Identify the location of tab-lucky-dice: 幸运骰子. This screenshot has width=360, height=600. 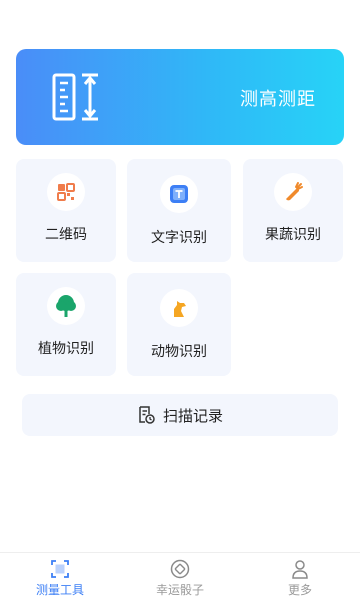
(180, 579).